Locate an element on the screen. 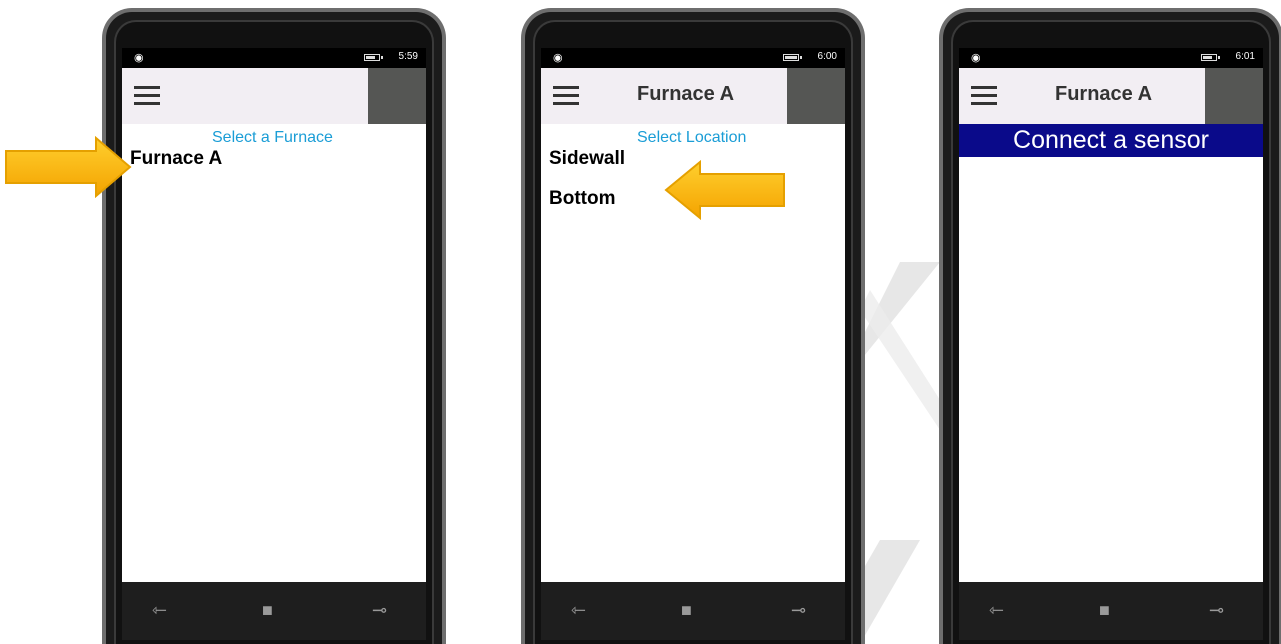 The height and width of the screenshot is (644, 1281). status-time: 6:00 is located at coordinates (827, 56).